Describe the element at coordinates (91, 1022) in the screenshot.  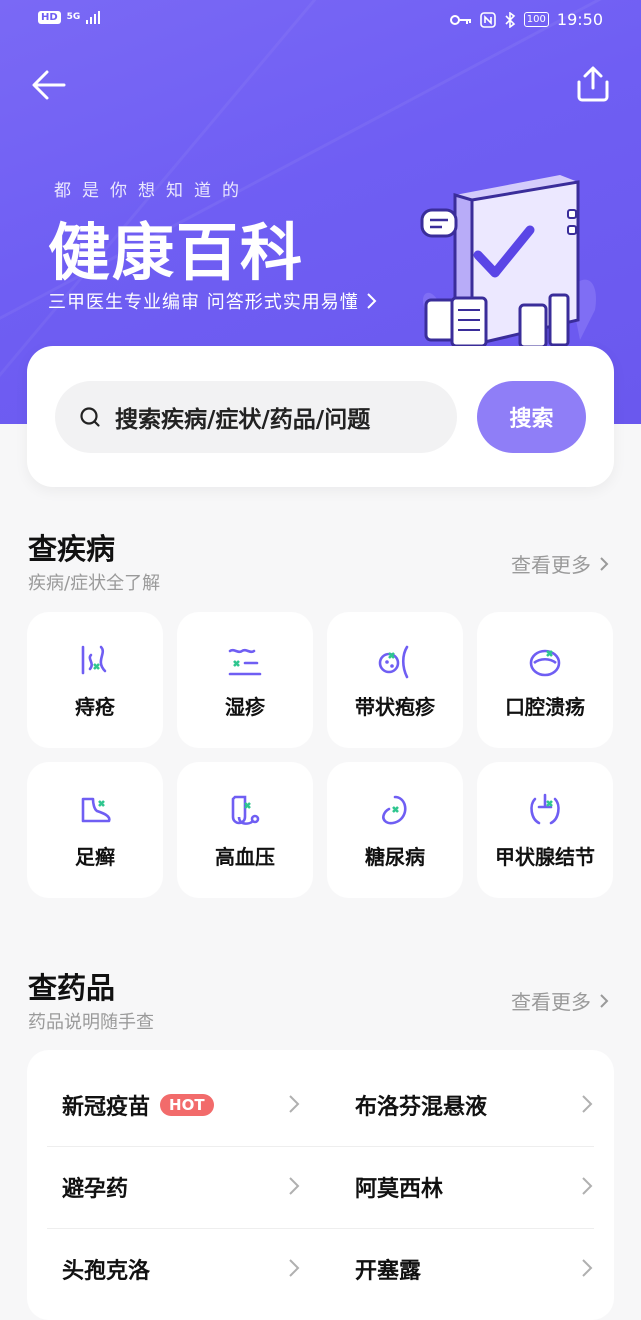
I see `section-subtitle-drugs: 药品说明随手查` at that location.